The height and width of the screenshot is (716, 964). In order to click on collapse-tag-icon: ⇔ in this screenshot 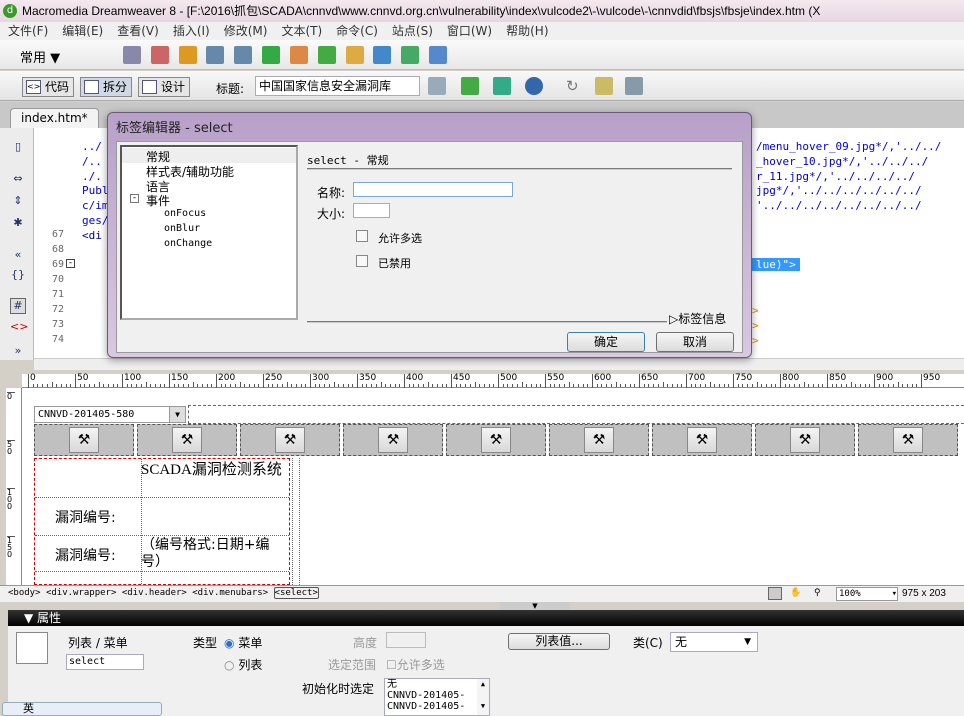, I will do `click(18, 180)`.